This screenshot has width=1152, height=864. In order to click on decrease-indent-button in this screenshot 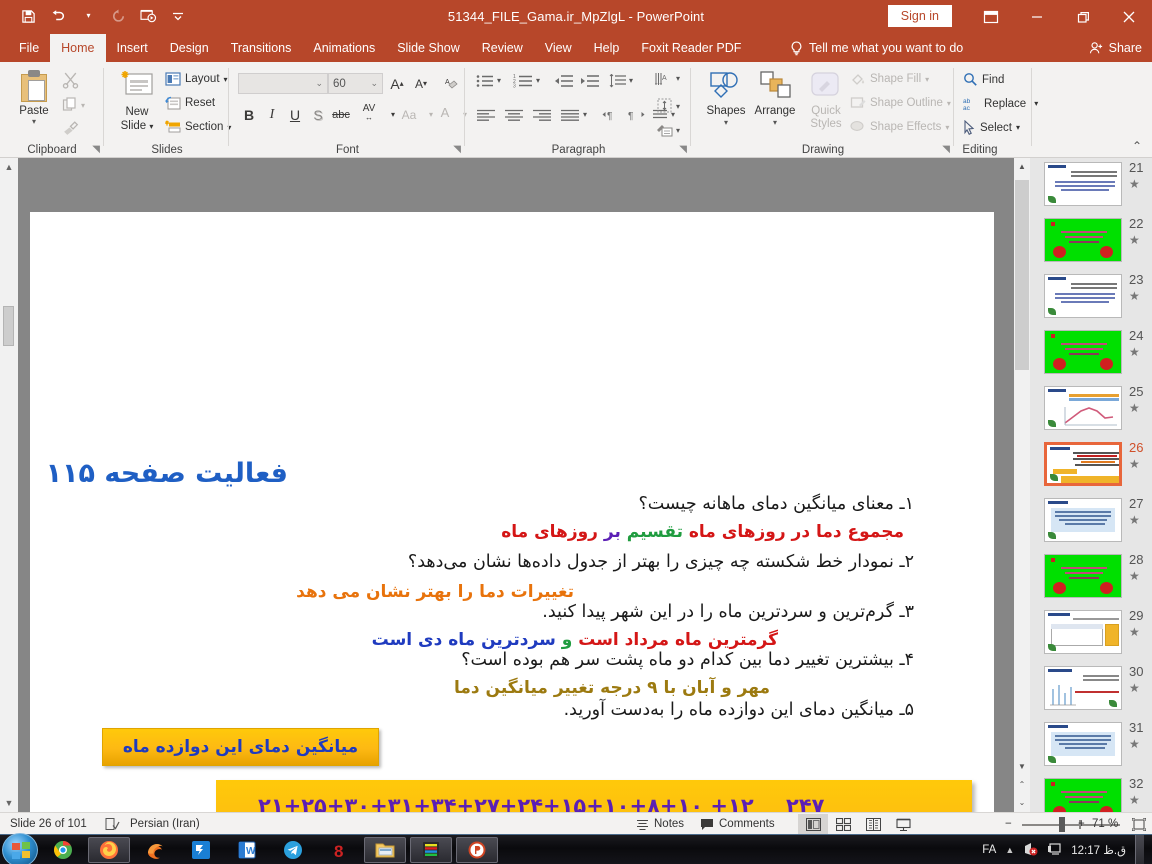, I will do `click(564, 83)`.